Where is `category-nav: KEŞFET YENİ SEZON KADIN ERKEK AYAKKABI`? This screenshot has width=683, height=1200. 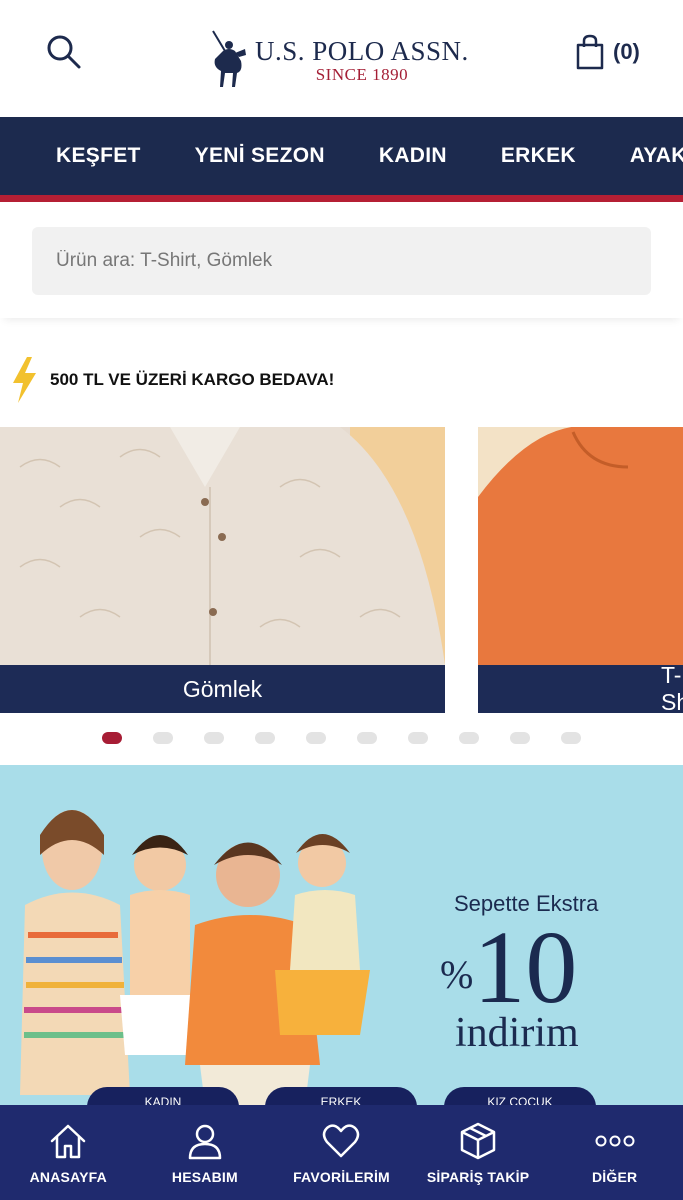
category-nav: KEŞFET YENİ SEZON KADIN ERKEK AYAKKABI is located at coordinates (341, 156).